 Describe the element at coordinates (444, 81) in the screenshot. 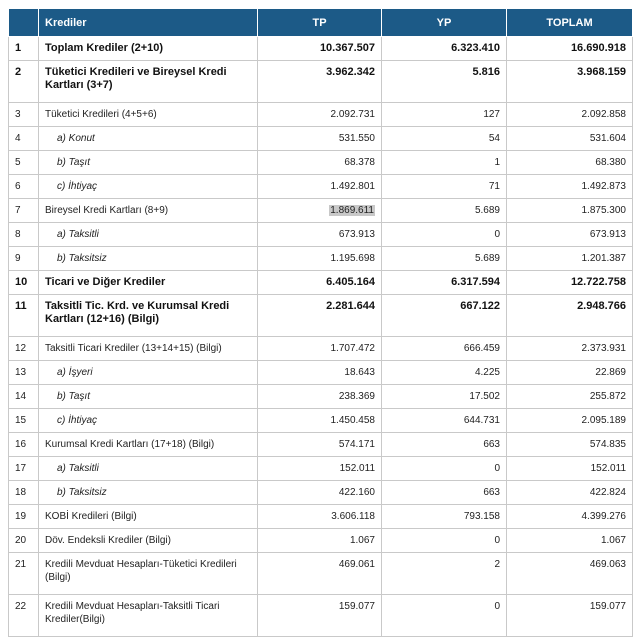

I see `cell-yp: 5.816` at that location.